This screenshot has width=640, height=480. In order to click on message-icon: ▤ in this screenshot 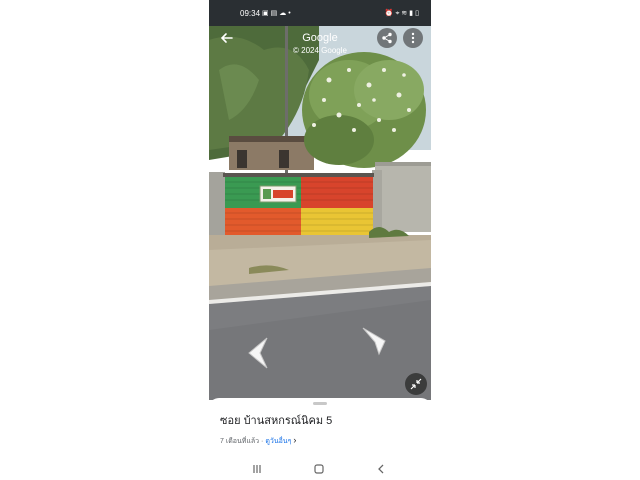, I will do `click(275, 13)`.